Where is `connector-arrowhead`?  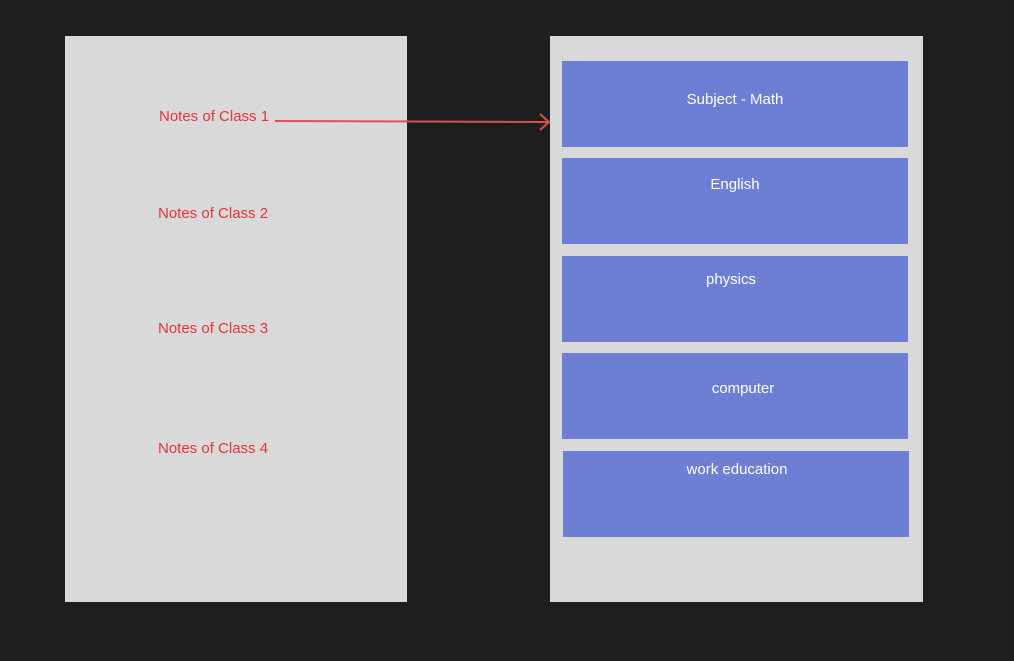 connector-arrowhead is located at coordinates (545, 122).